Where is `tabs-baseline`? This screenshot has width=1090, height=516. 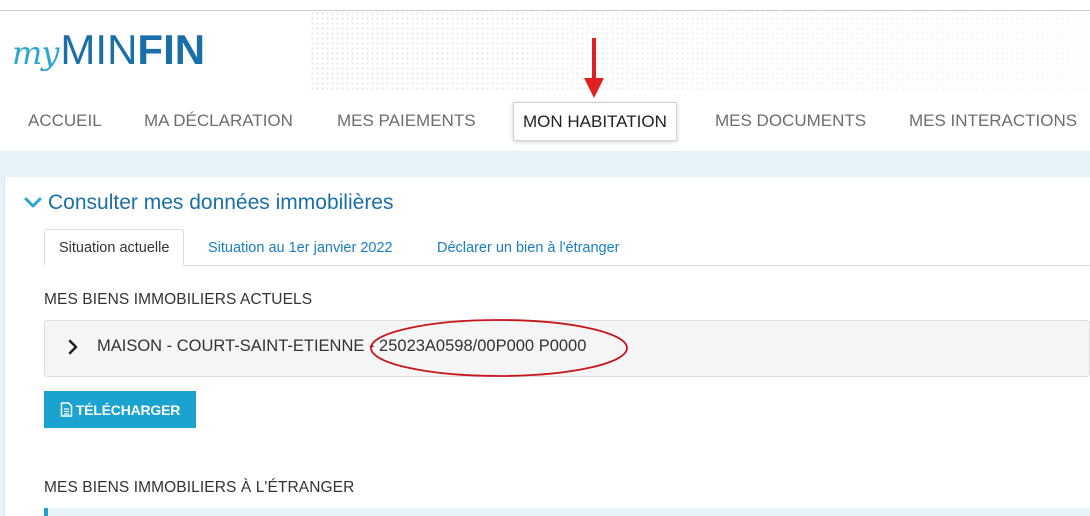 tabs-baseline is located at coordinates (567, 265).